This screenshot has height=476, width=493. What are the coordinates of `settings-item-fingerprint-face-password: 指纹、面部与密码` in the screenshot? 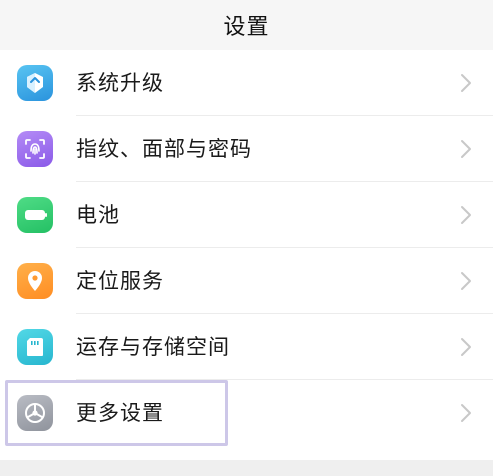 It's located at (246, 149).